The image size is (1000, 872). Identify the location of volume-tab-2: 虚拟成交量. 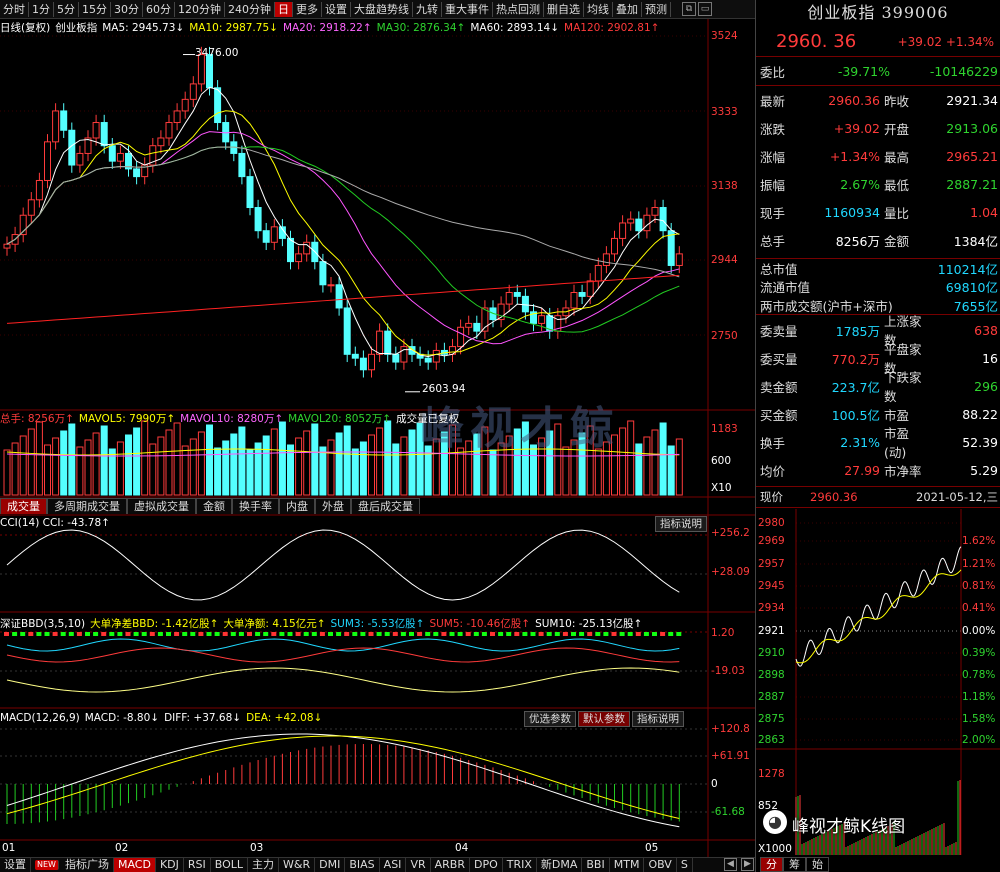
(161, 506).